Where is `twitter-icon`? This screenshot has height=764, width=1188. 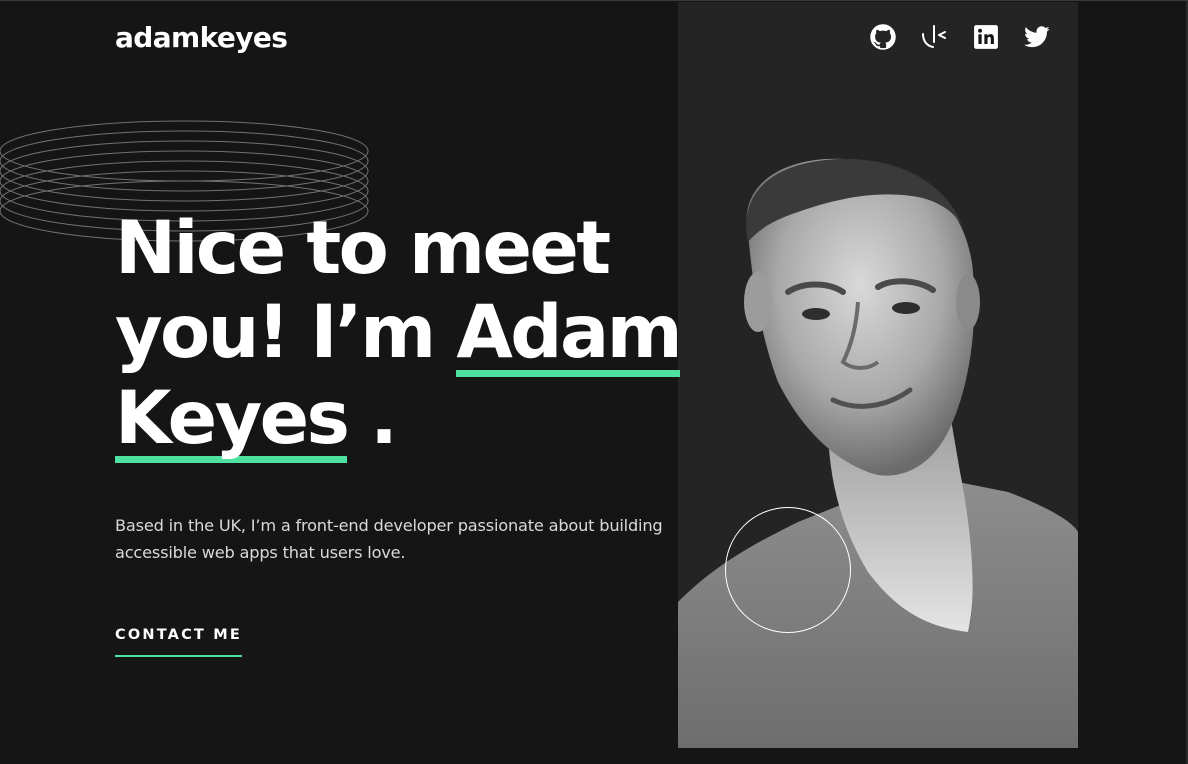
twitter-icon is located at coordinates (1037, 37).